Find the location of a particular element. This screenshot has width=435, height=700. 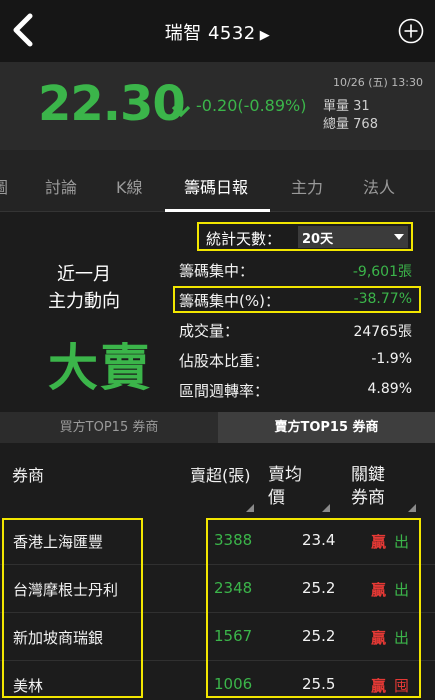

stat-label-concentration-pct: 籌碼集中(%)： is located at coordinates (229, 301).